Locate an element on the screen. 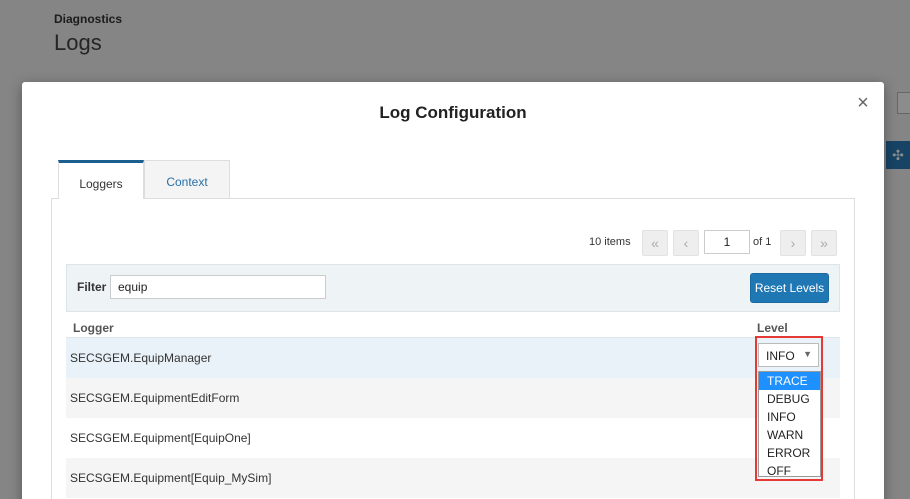  logger-column-header: Logger is located at coordinates (93, 328).